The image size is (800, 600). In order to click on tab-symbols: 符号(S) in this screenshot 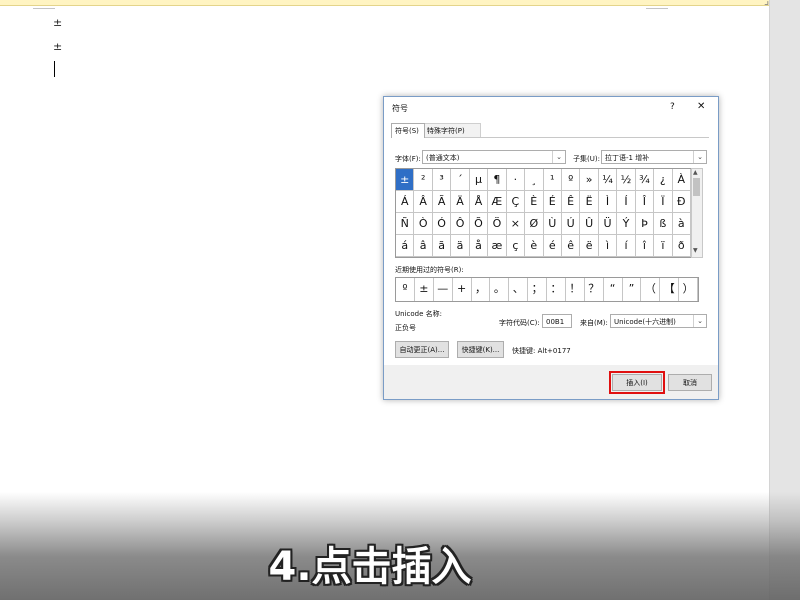, I will do `click(408, 130)`.